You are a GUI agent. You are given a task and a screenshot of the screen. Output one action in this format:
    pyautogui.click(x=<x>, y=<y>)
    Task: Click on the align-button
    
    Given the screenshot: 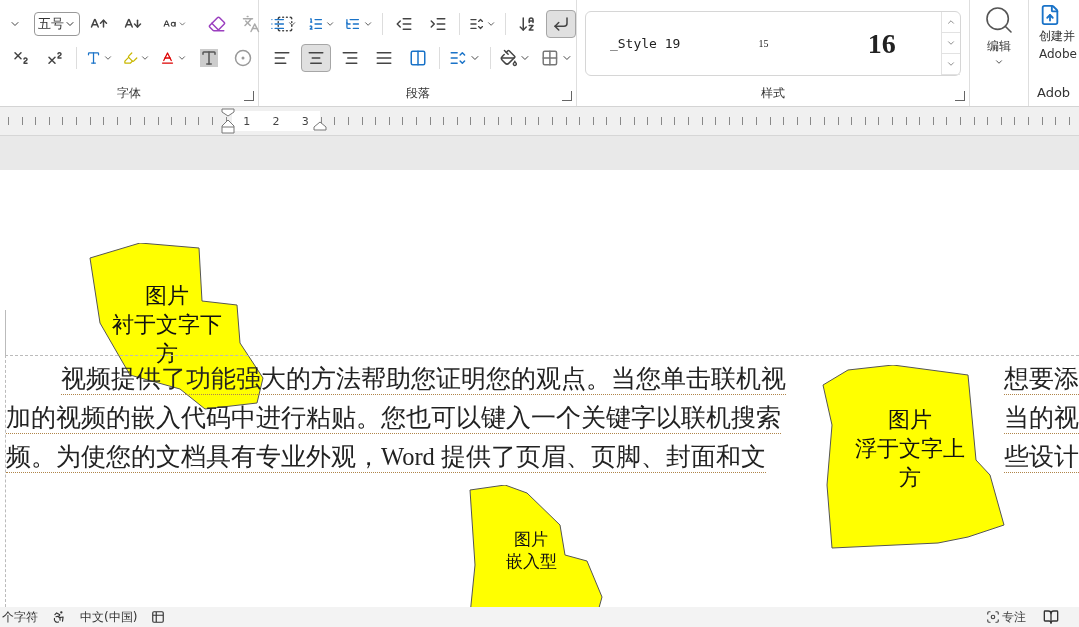 What is the action you would take?
    pyautogui.click(x=316, y=58)
    